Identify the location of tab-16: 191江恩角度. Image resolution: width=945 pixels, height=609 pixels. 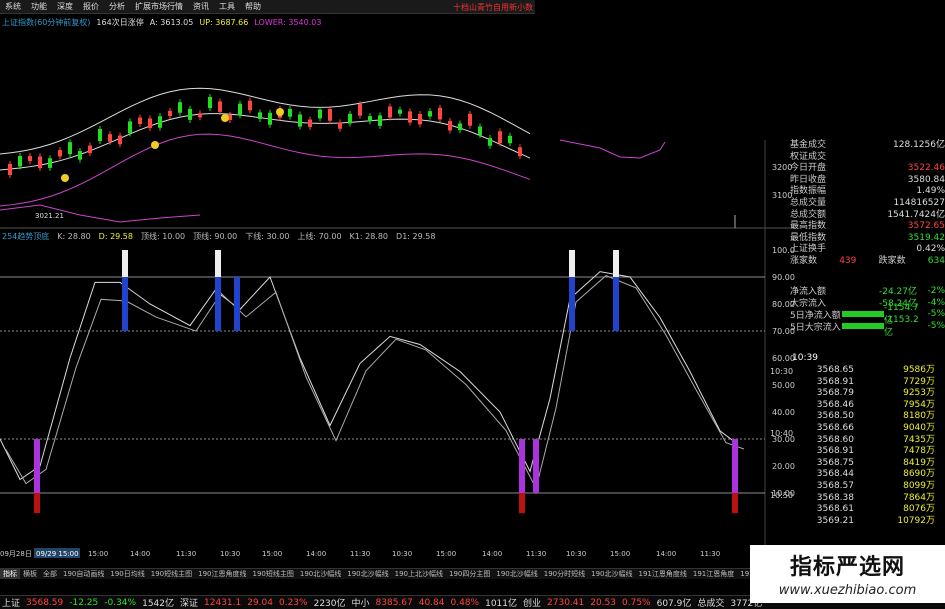
(713, 574).